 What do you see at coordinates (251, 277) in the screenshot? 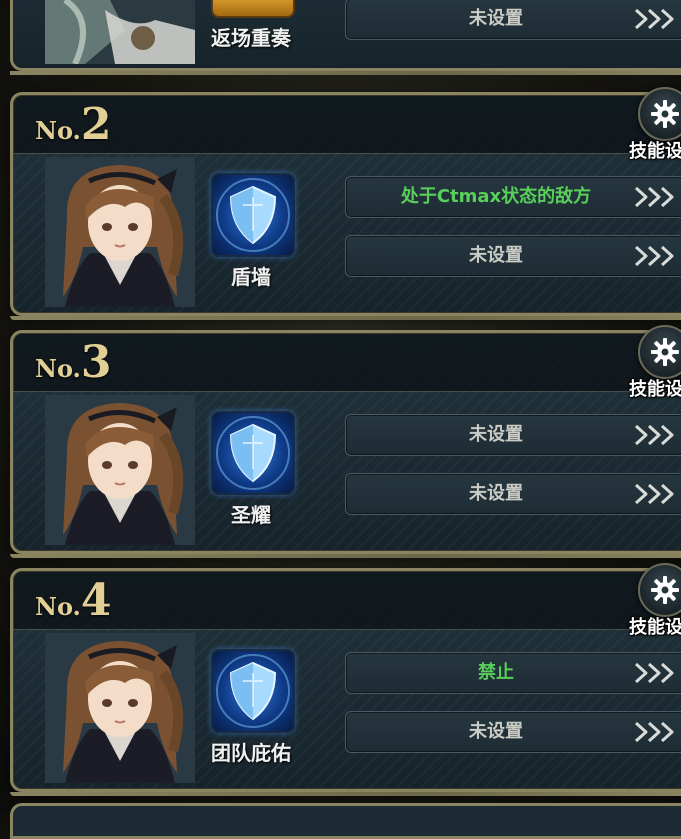
I see `skill-name: 盾墙` at bounding box center [251, 277].